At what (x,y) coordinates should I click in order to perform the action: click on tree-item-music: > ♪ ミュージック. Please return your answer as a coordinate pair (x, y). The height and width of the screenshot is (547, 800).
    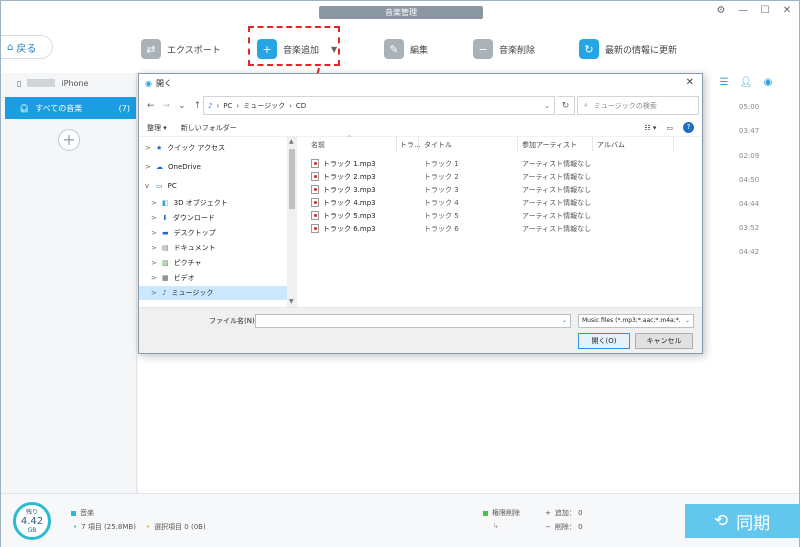
    Looking at the image, I should click on (213, 293).